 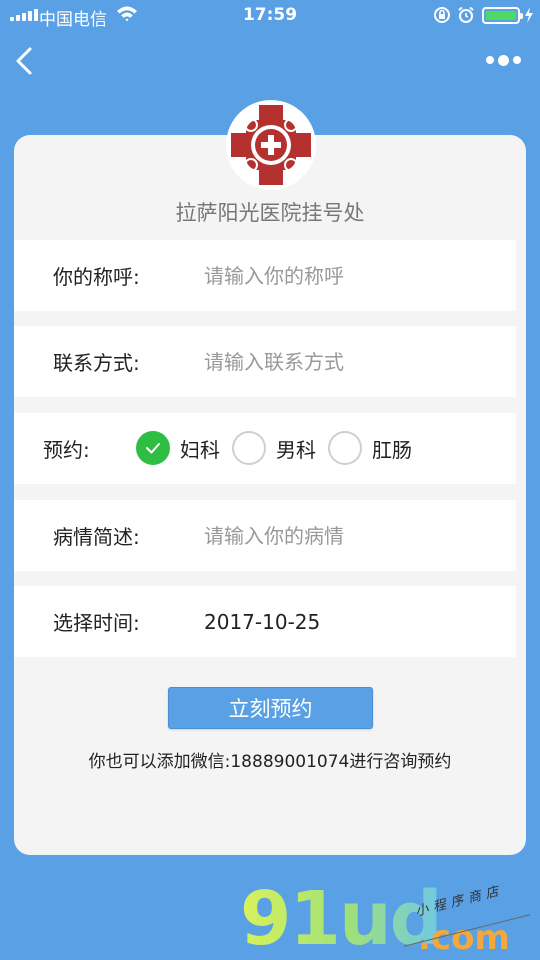 What do you see at coordinates (262, 622) in the screenshot?
I see `date-picker-value: 2017-10-25` at bounding box center [262, 622].